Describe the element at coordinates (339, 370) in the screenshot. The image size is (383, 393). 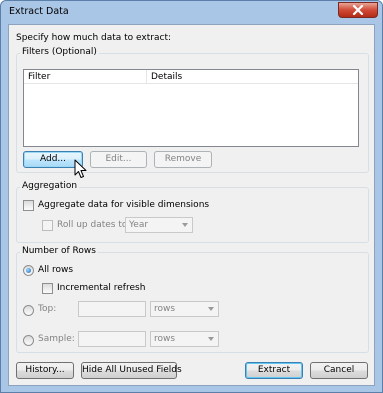
I see `cancel-button: Cancel` at that location.